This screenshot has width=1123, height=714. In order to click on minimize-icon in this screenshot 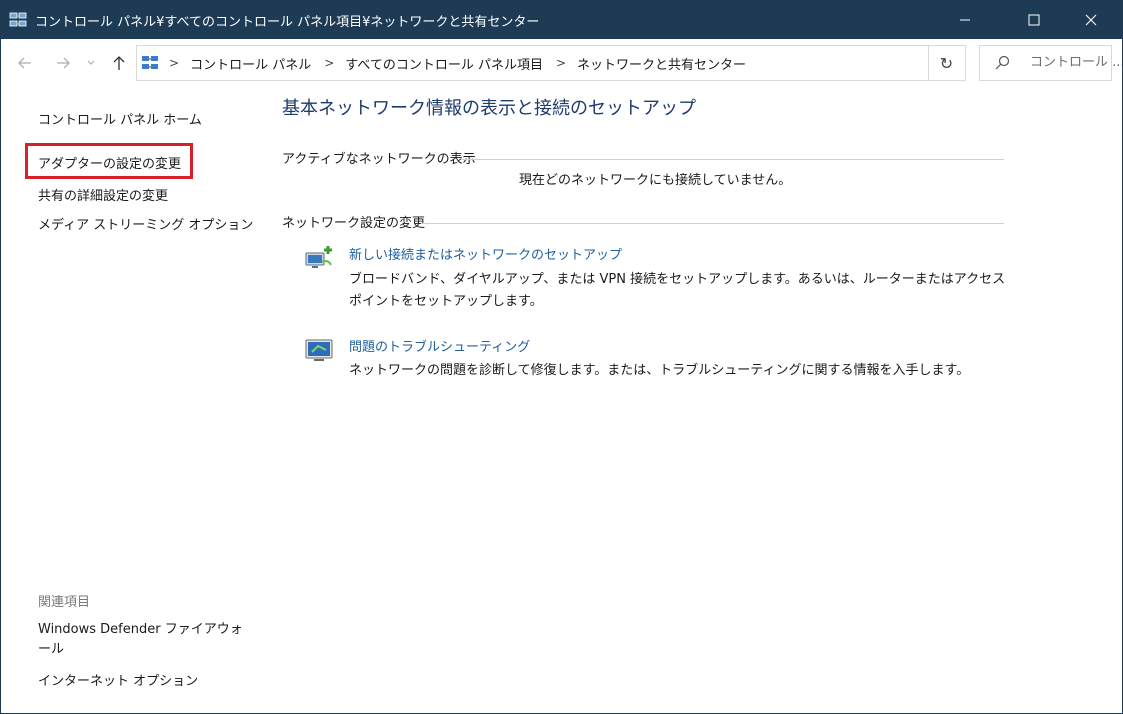, I will do `click(965, 20)`.